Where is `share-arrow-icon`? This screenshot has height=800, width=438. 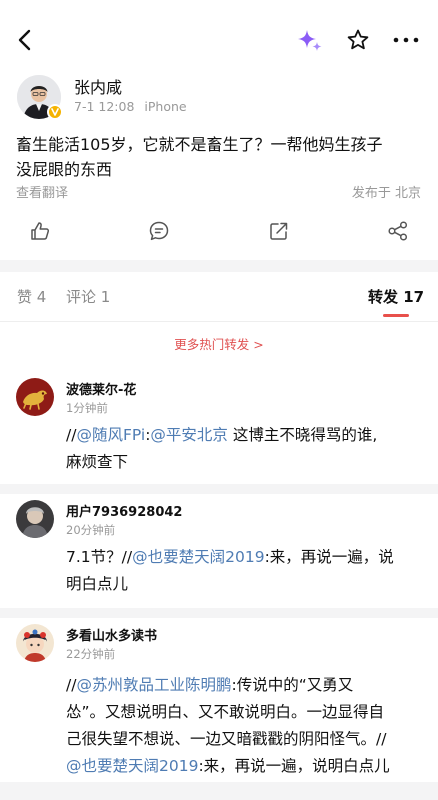
share-arrow-icon is located at coordinates (279, 231).